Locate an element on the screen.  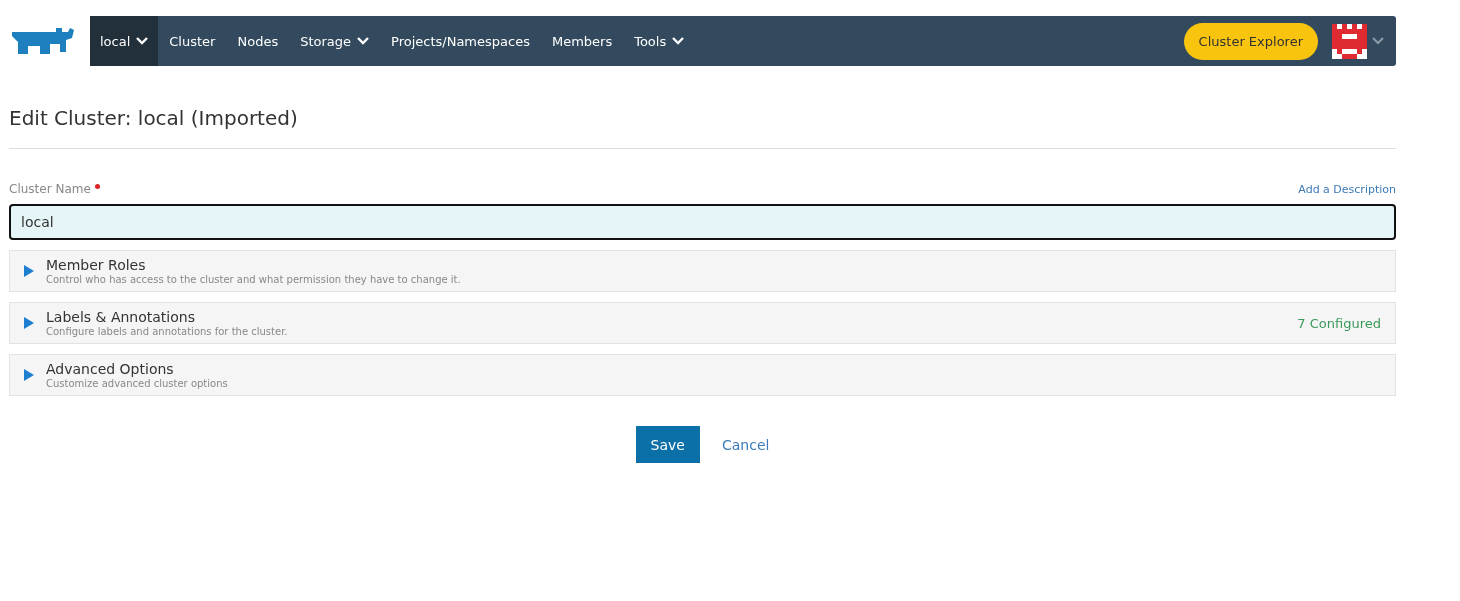
section-description: Control who has access to the cluster and what permission they have to change it. is located at coordinates (254, 279).